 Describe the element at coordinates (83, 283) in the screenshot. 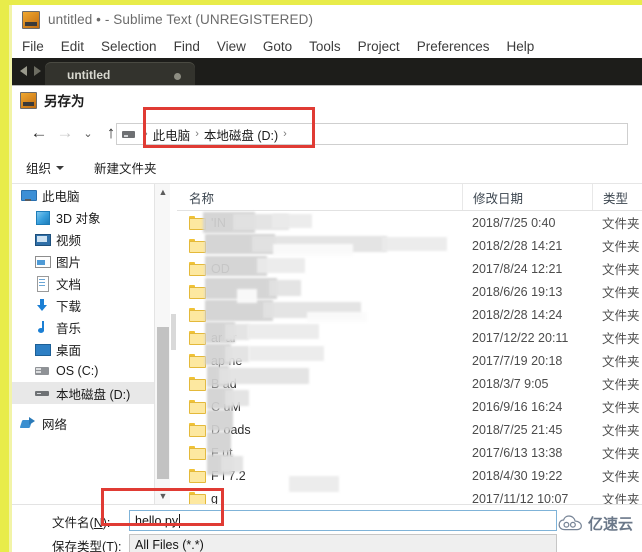

I see `sidebar-item-documents: 文档` at that location.